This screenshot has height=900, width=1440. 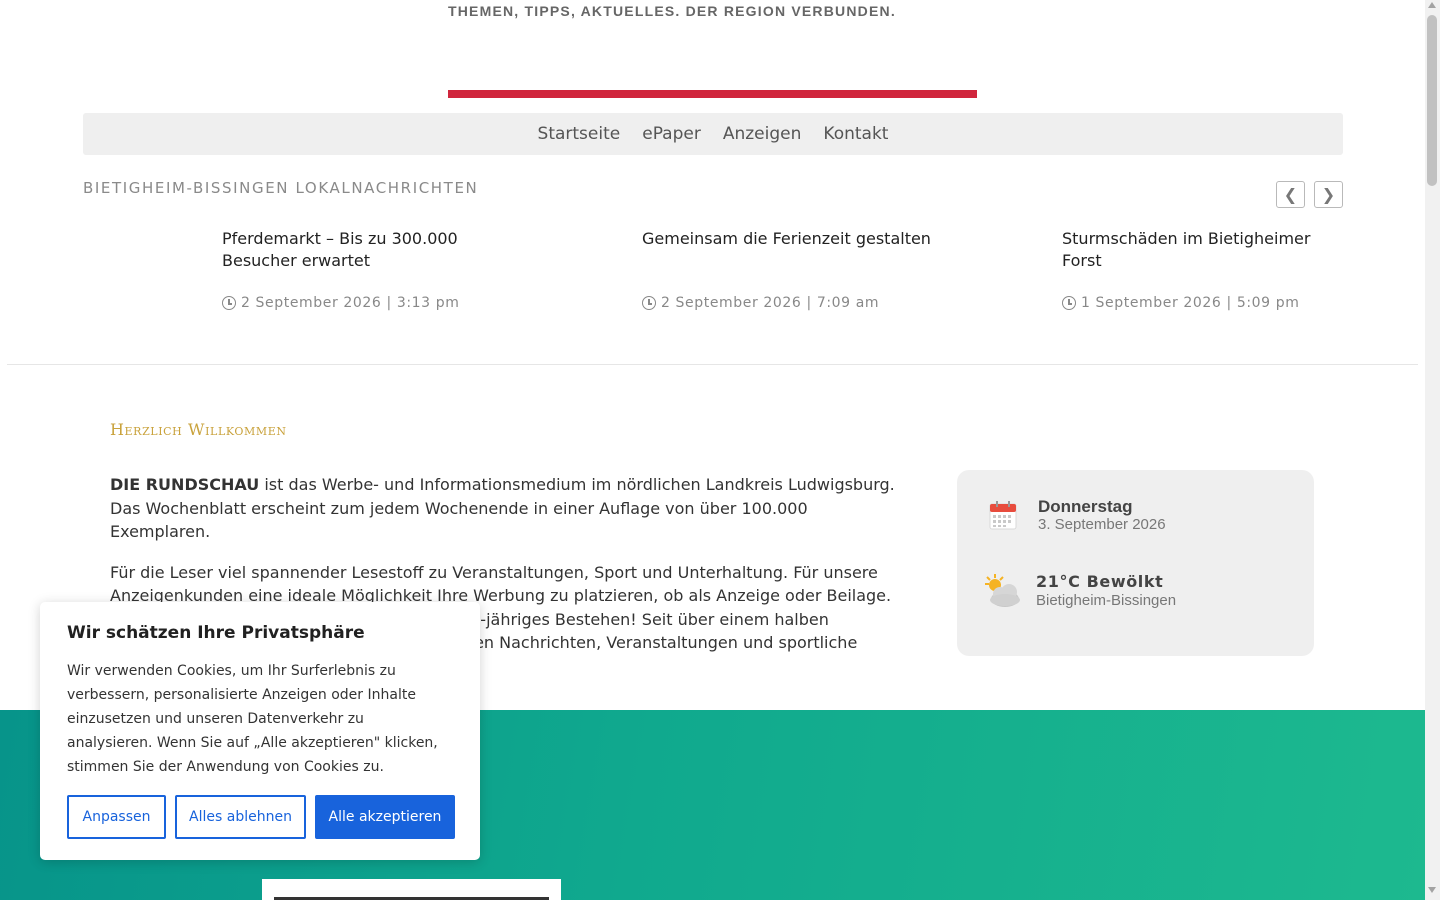 I want to click on cookie-buttons: Anpassen Alles ablehnen Alle akzeptieren, so click(x=261, y=817).